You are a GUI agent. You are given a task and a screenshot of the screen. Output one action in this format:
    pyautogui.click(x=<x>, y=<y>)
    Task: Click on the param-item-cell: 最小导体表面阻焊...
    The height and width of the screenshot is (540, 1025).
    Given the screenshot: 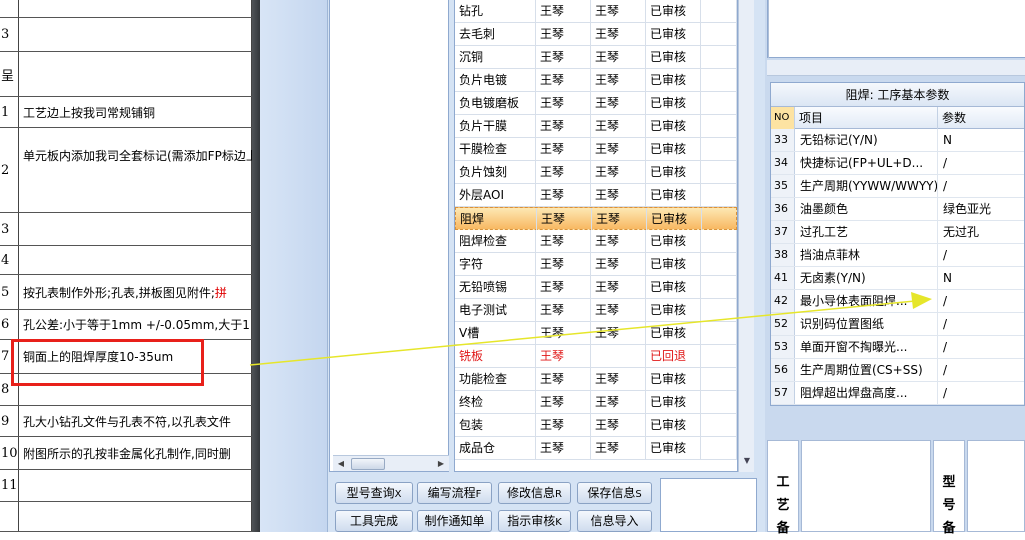 What is the action you would take?
    pyautogui.click(x=866, y=301)
    